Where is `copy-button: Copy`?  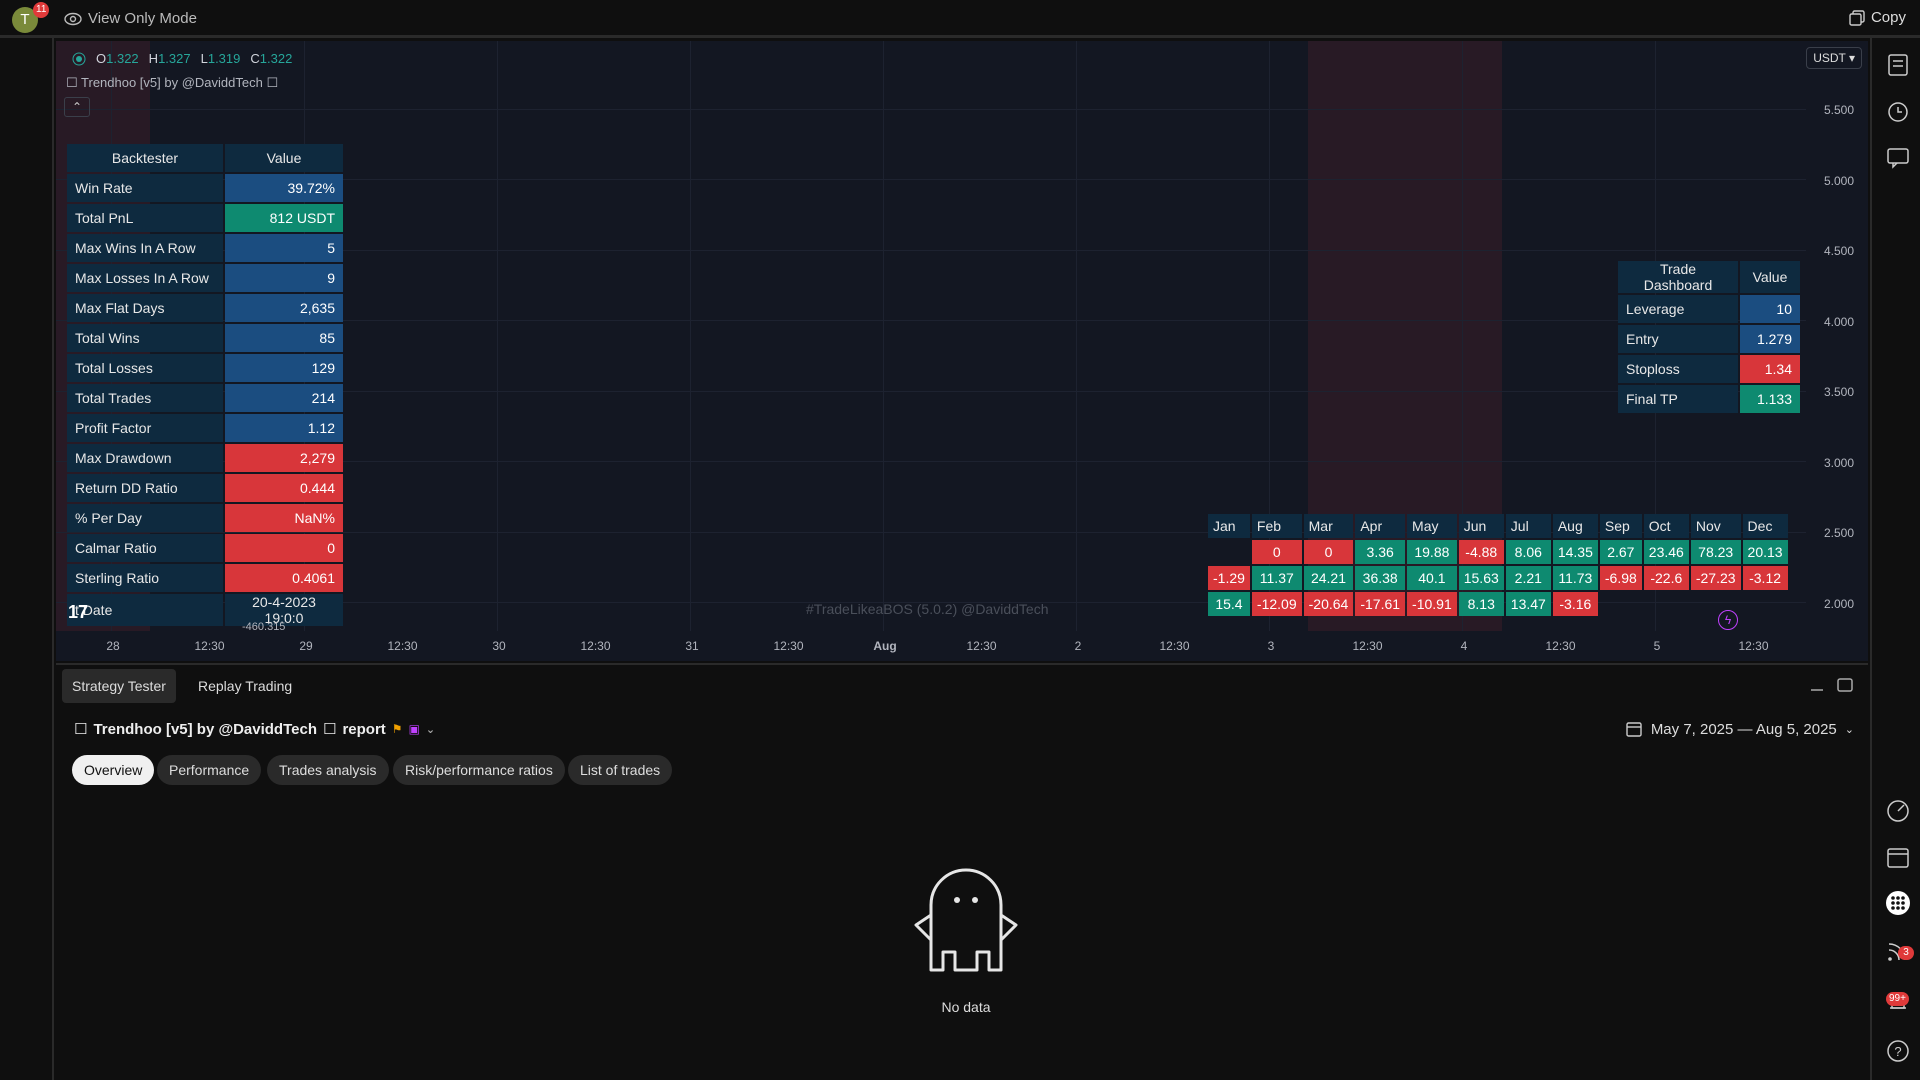 copy-button: Copy is located at coordinates (1877, 17).